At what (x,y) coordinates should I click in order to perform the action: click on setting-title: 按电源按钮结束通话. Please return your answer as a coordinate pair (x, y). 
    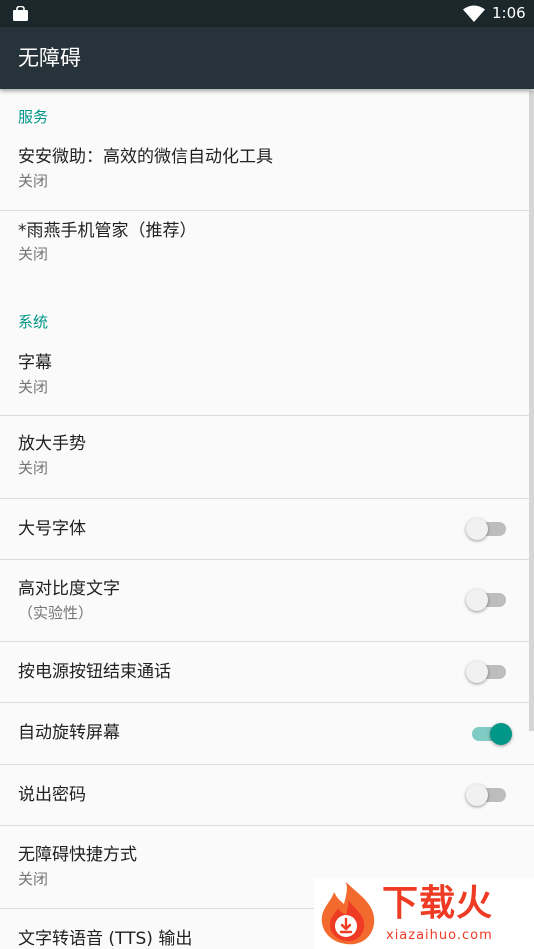
    Looking at the image, I should click on (94, 672).